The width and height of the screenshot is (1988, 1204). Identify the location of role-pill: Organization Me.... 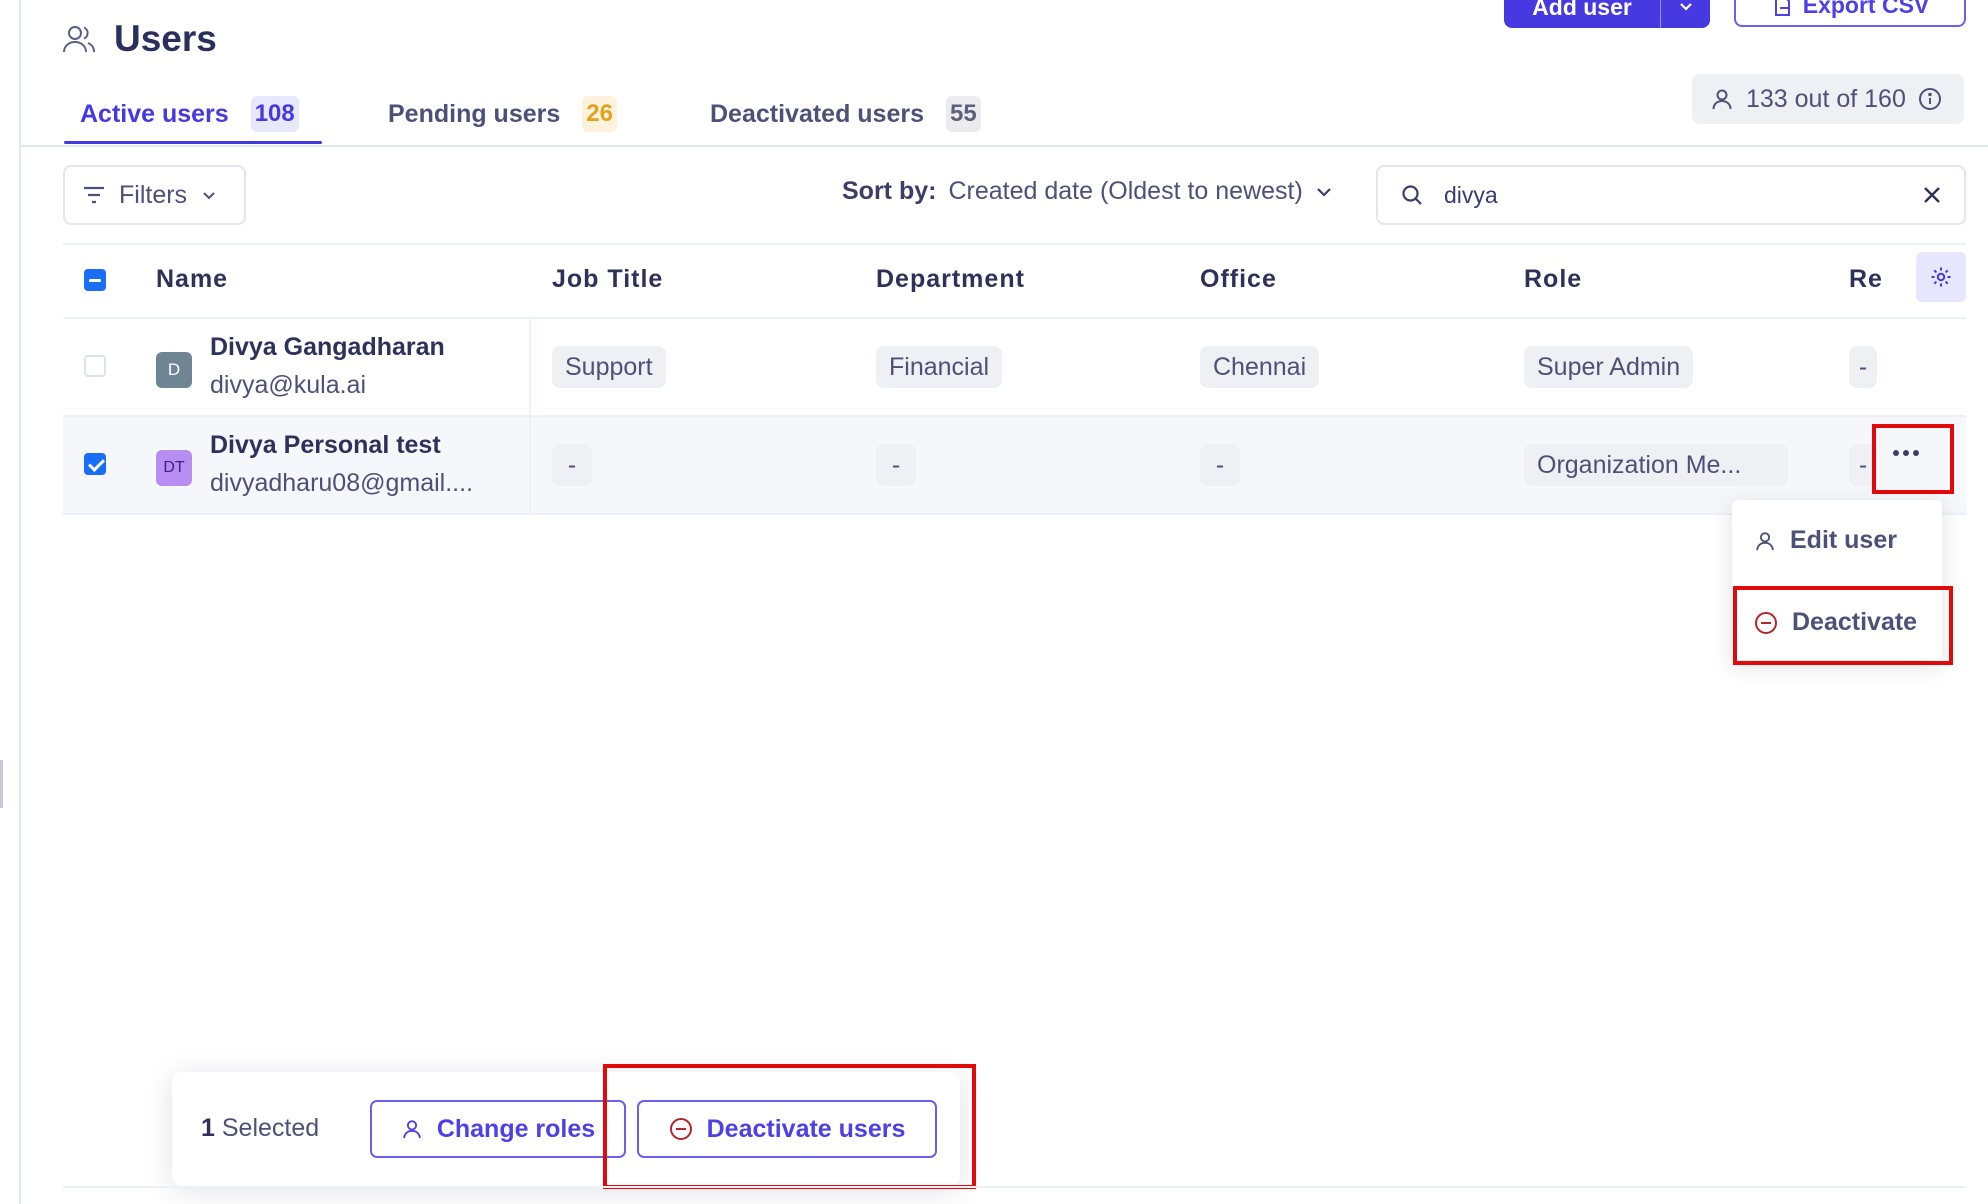
(1656, 465).